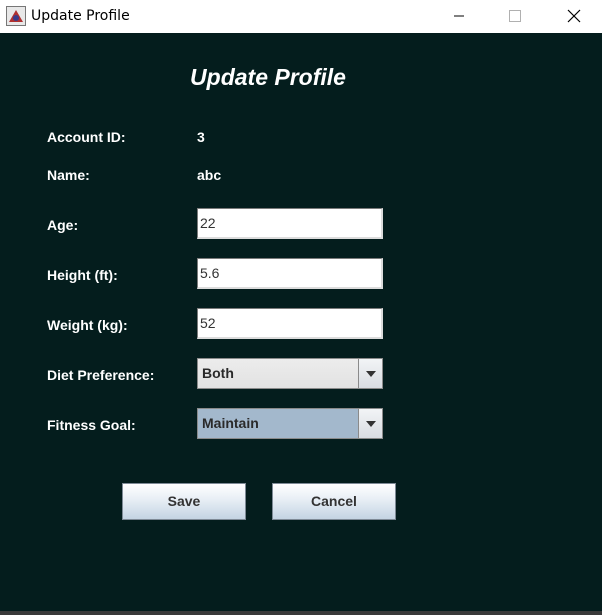 The image size is (602, 615). I want to click on window-title: Update Profile, so click(80, 16).